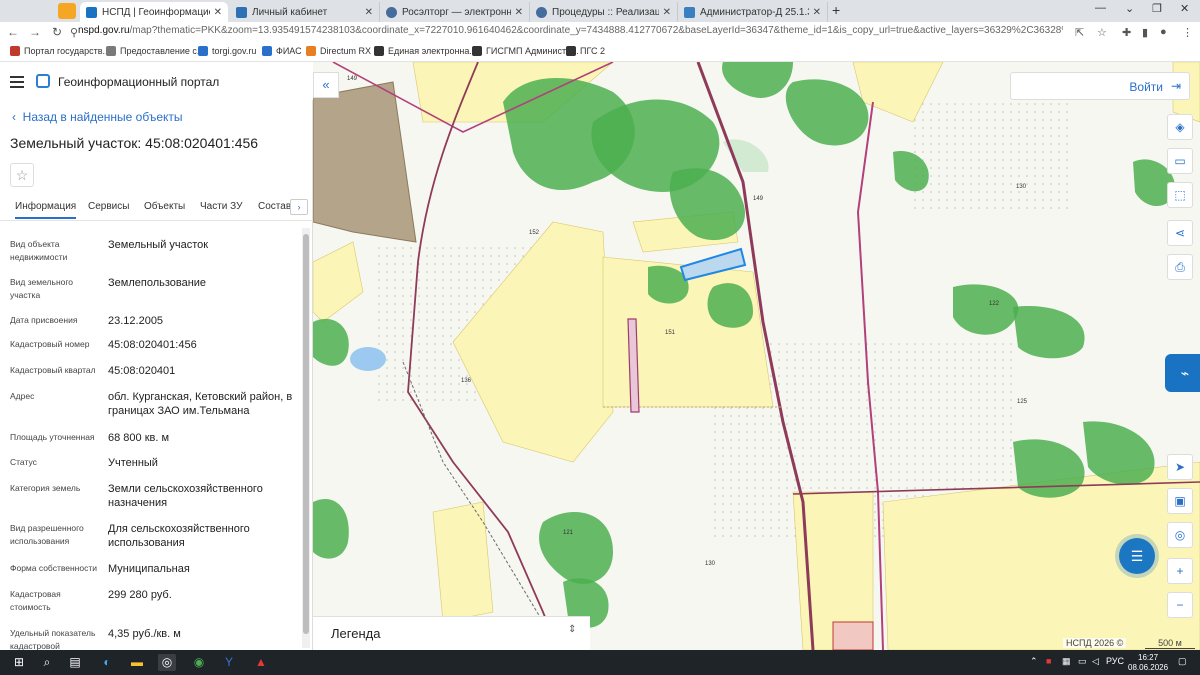 The width and height of the screenshot is (1200, 675). I want to click on network-icon: ▭, so click(1082, 661).